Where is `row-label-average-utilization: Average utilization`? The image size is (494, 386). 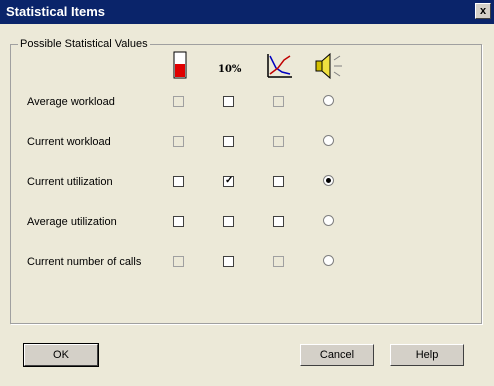 row-label-average-utilization: Average utilization is located at coordinates (72, 222).